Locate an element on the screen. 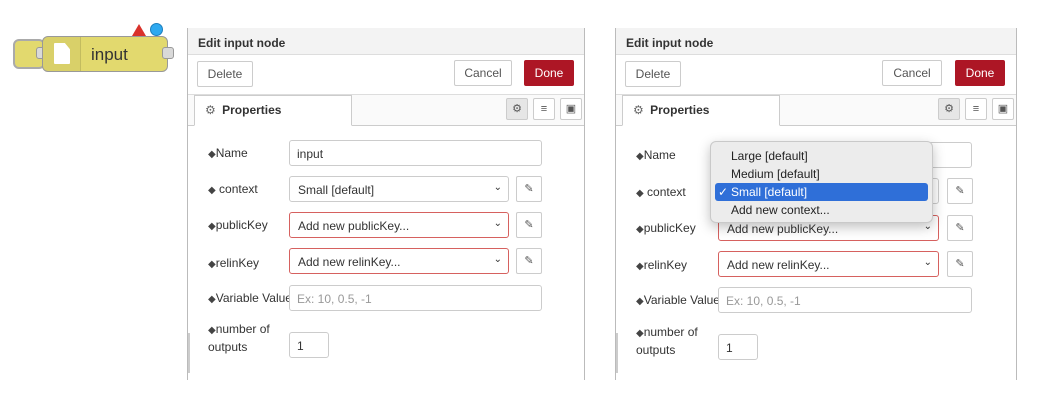 Image resolution: width=1040 pixels, height=404 pixels. context-option-medium: Medium [default] is located at coordinates (821, 174).